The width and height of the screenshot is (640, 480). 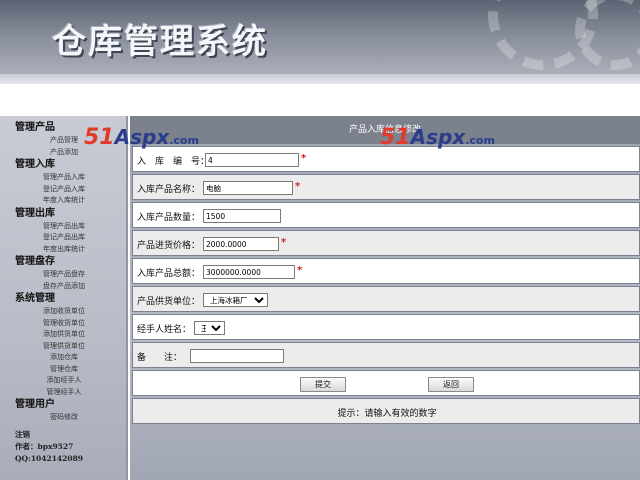 I want to click on sidebar-item-stock-in-manage: 管理产品入库, so click(x=64, y=178).